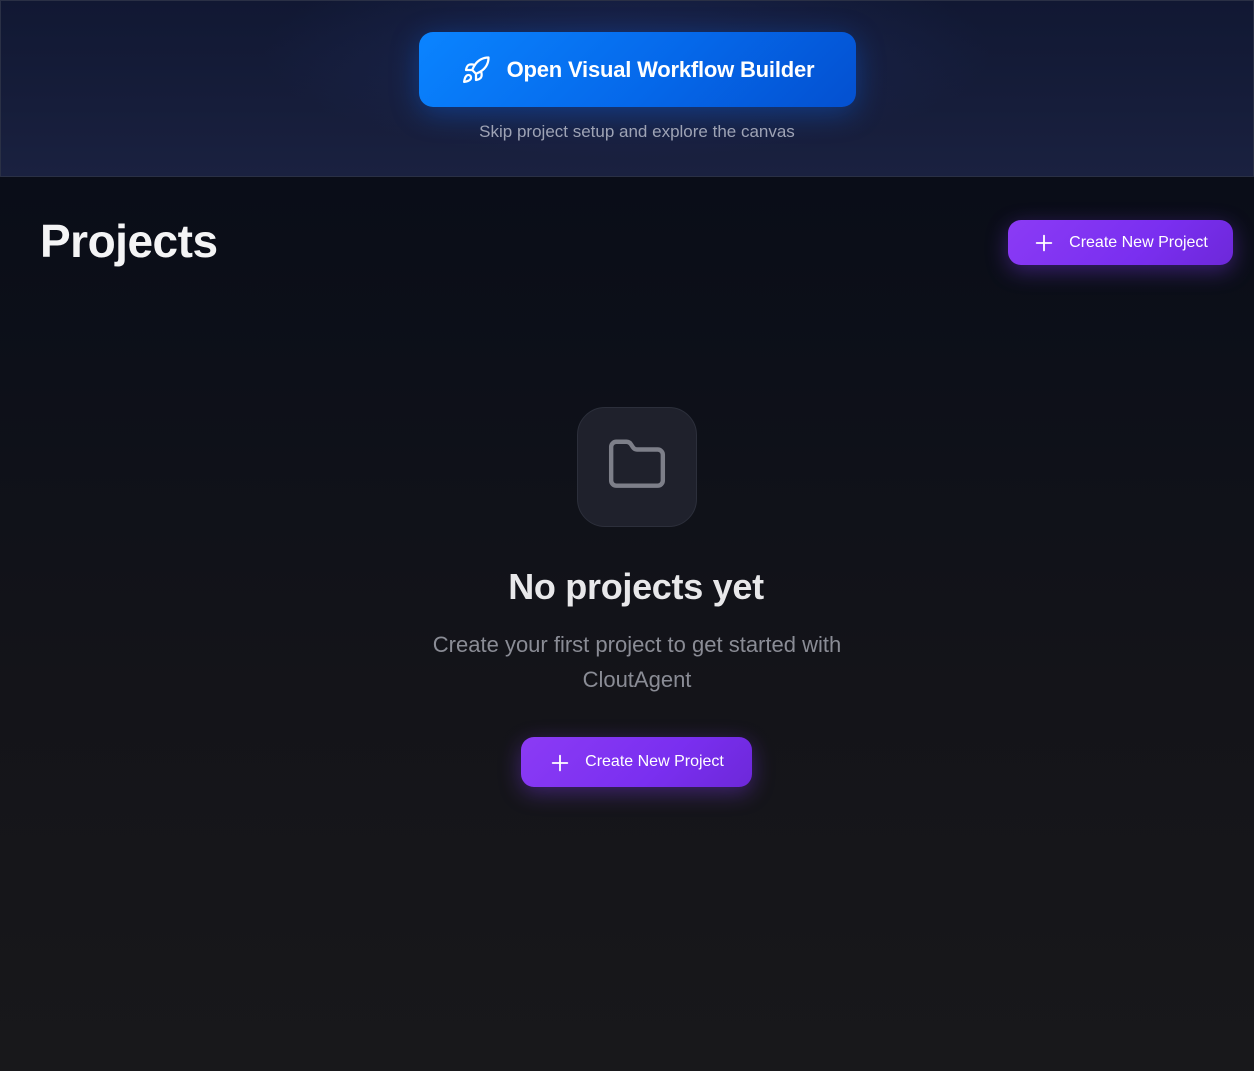 This screenshot has height=1071, width=1254. I want to click on folder-icon, so click(637, 467).